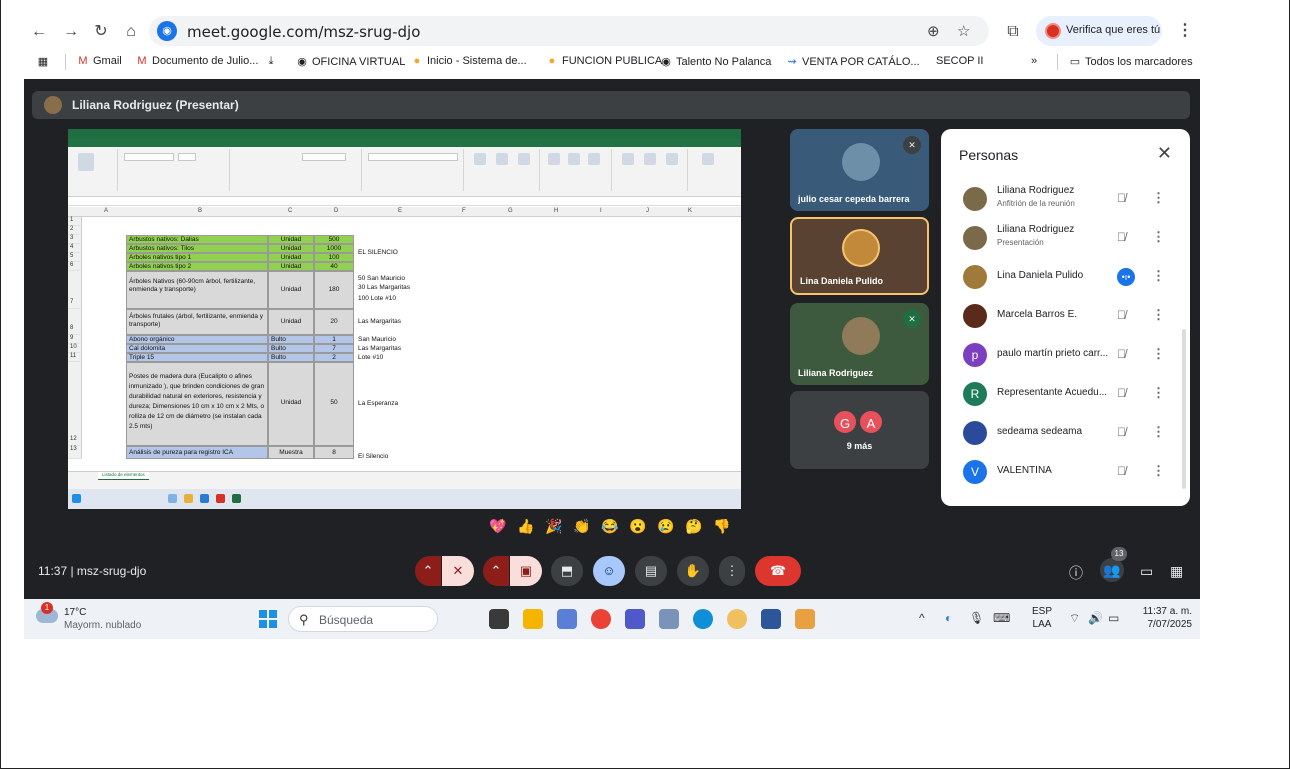 The height and width of the screenshot is (769, 1290). What do you see at coordinates (303, 32) in the screenshot?
I see `url-text: meet.google.com/msz-srug-djo` at bounding box center [303, 32].